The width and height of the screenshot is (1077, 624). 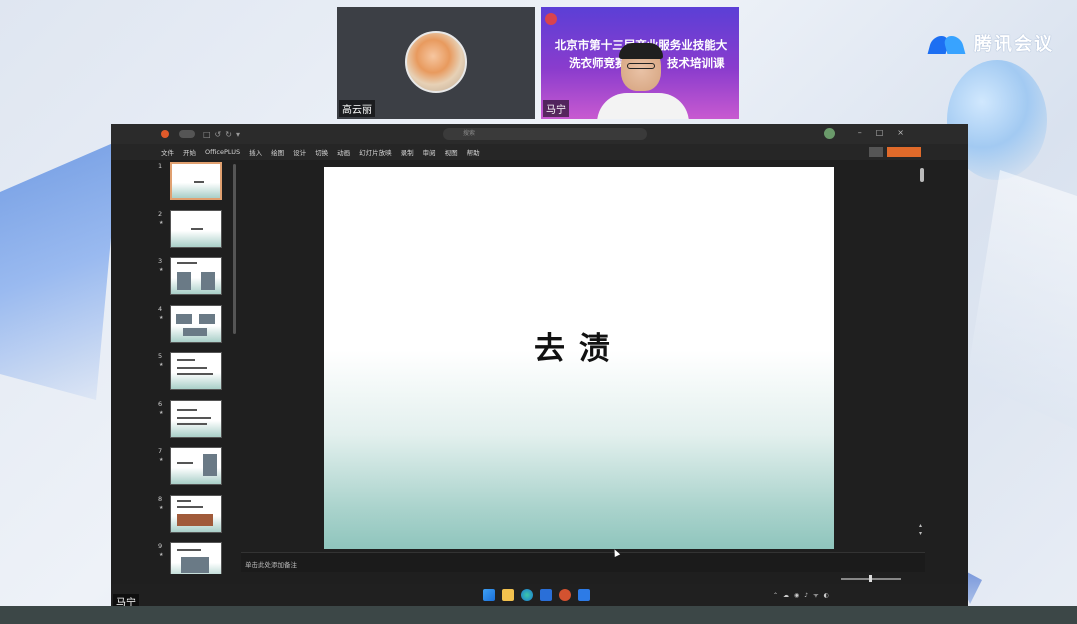 I want to click on search-input: 搜索, so click(x=545, y=134).